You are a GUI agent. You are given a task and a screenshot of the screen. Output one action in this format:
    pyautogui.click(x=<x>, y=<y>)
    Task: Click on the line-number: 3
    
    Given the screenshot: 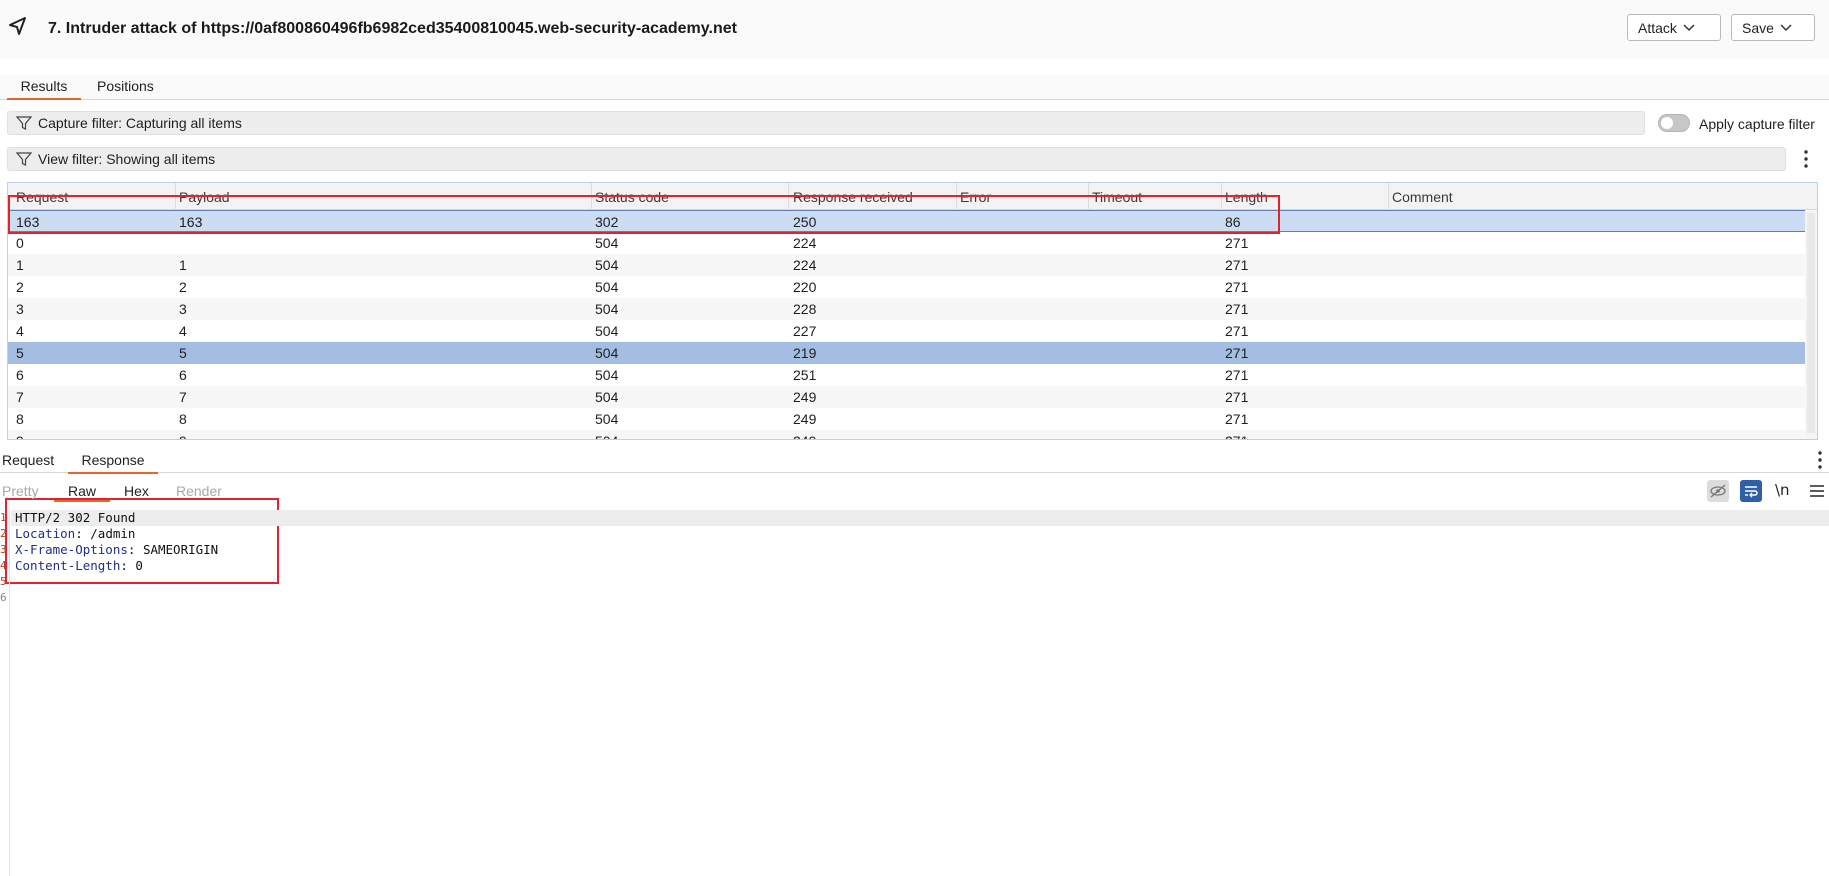 What is the action you would take?
    pyautogui.click(x=3, y=549)
    